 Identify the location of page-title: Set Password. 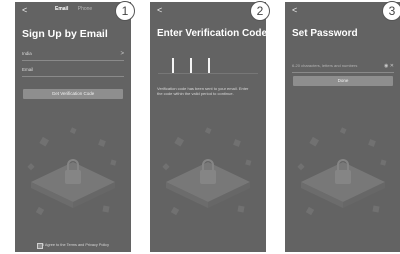
(325, 33).